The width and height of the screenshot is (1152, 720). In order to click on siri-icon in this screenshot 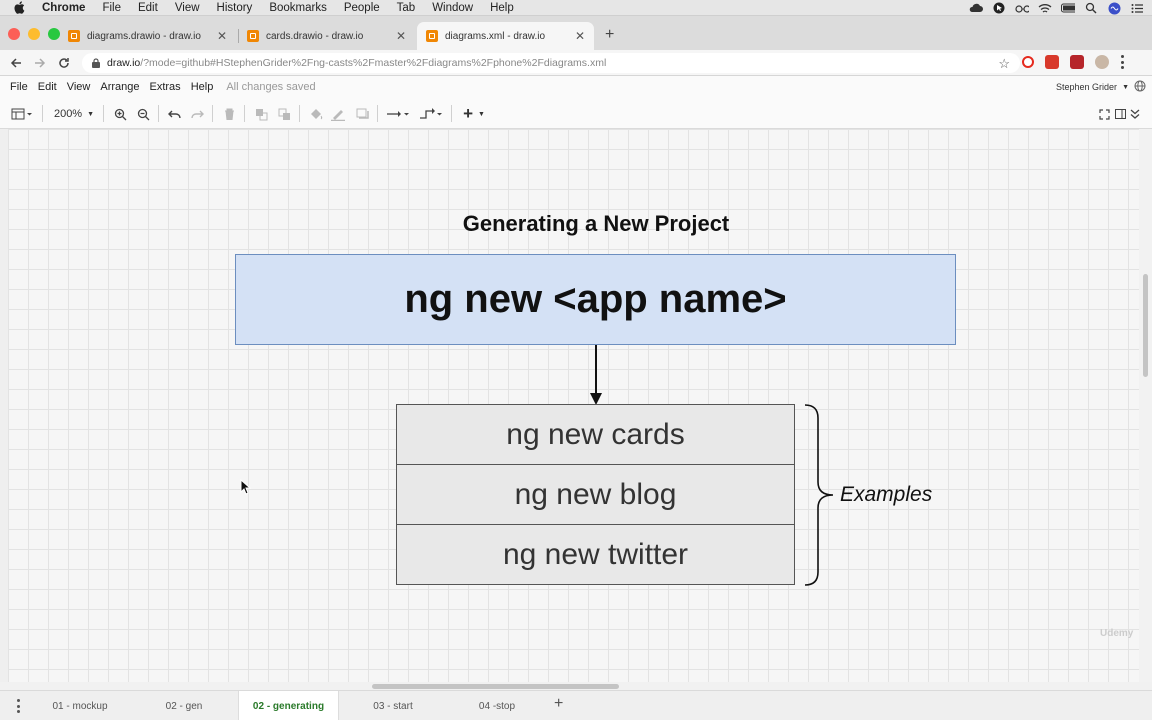, I will do `click(1114, 8)`.